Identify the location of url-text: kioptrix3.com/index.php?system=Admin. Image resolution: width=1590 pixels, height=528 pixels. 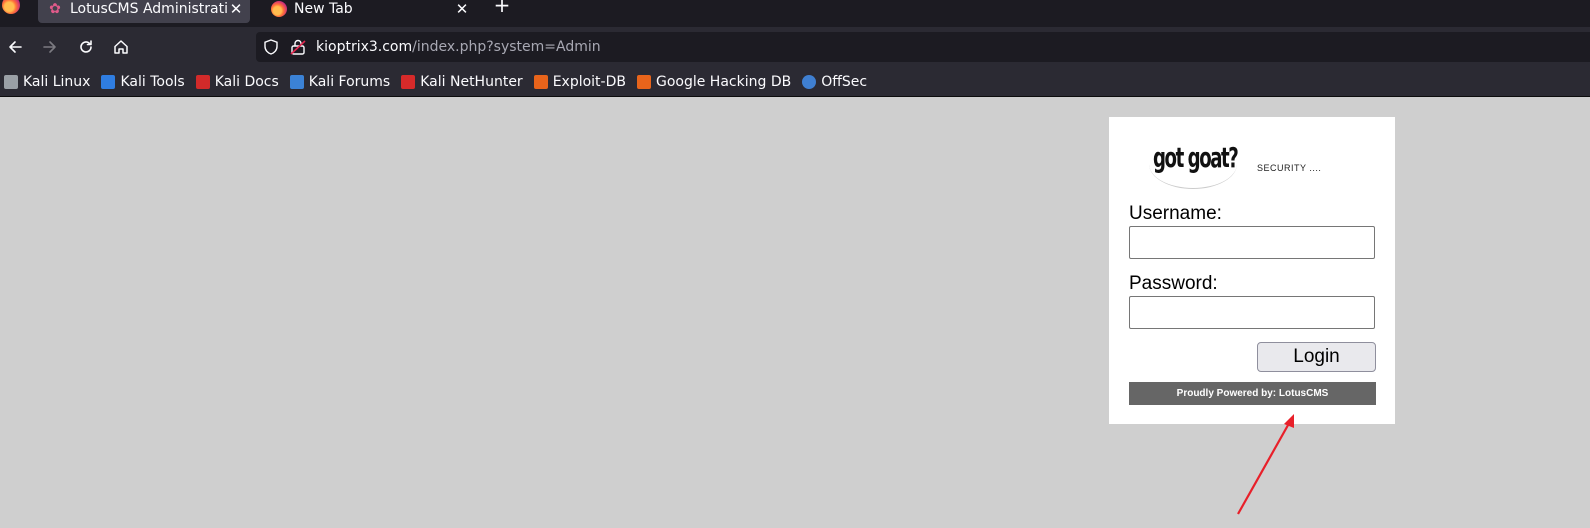
(458, 47).